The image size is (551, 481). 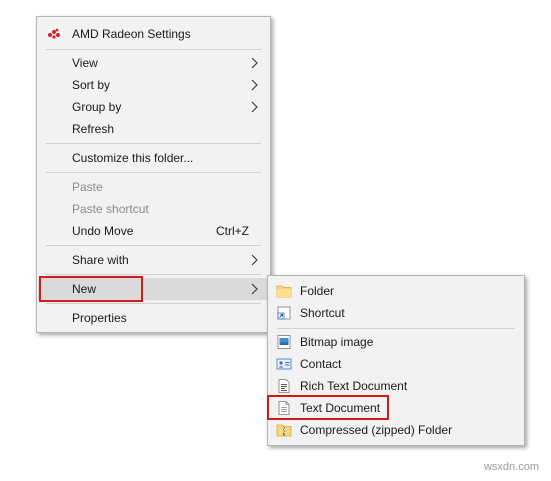 I want to click on highlight-box-new, so click(x=91, y=289).